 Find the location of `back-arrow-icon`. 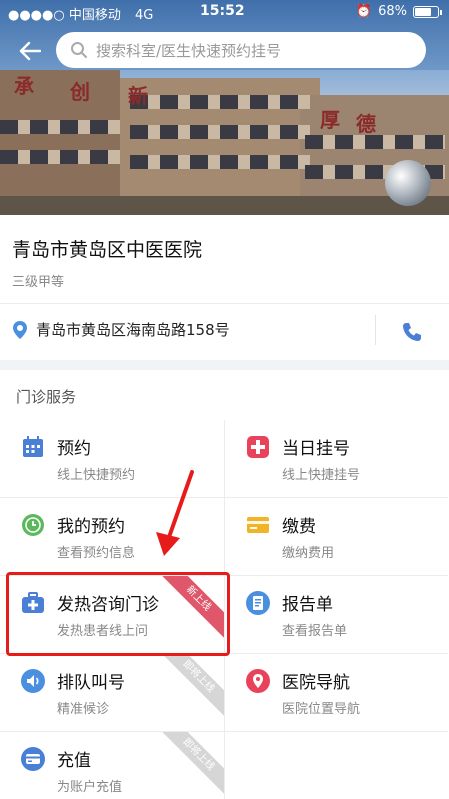

back-arrow-icon is located at coordinates (30, 51).